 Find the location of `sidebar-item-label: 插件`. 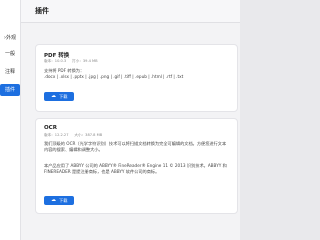

sidebar-item-label: 插件 is located at coordinates (9, 90).